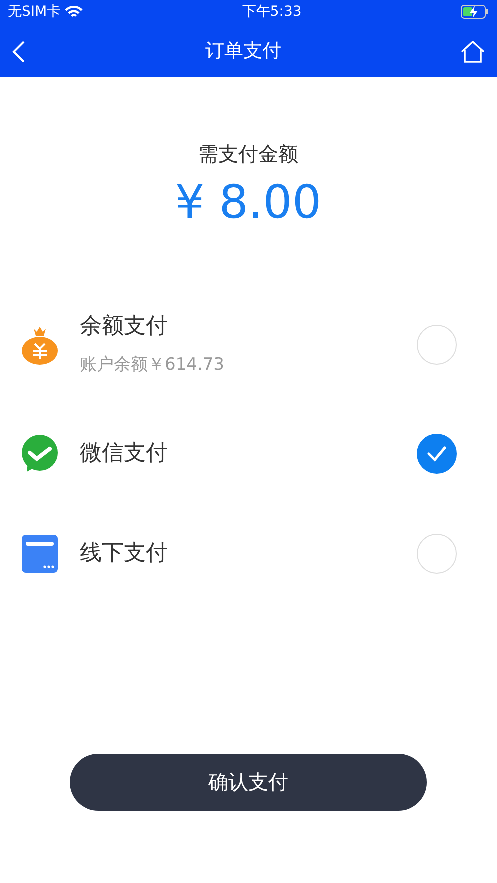  Describe the element at coordinates (40, 553) in the screenshot. I see `card-icon` at that location.